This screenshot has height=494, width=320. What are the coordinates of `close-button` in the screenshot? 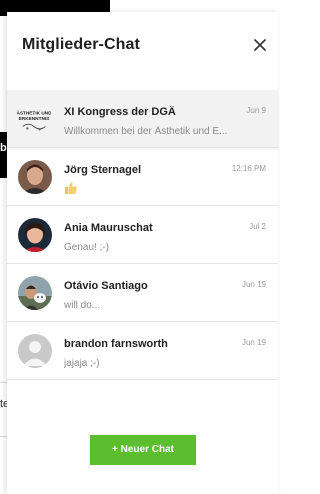 It's located at (260, 45).